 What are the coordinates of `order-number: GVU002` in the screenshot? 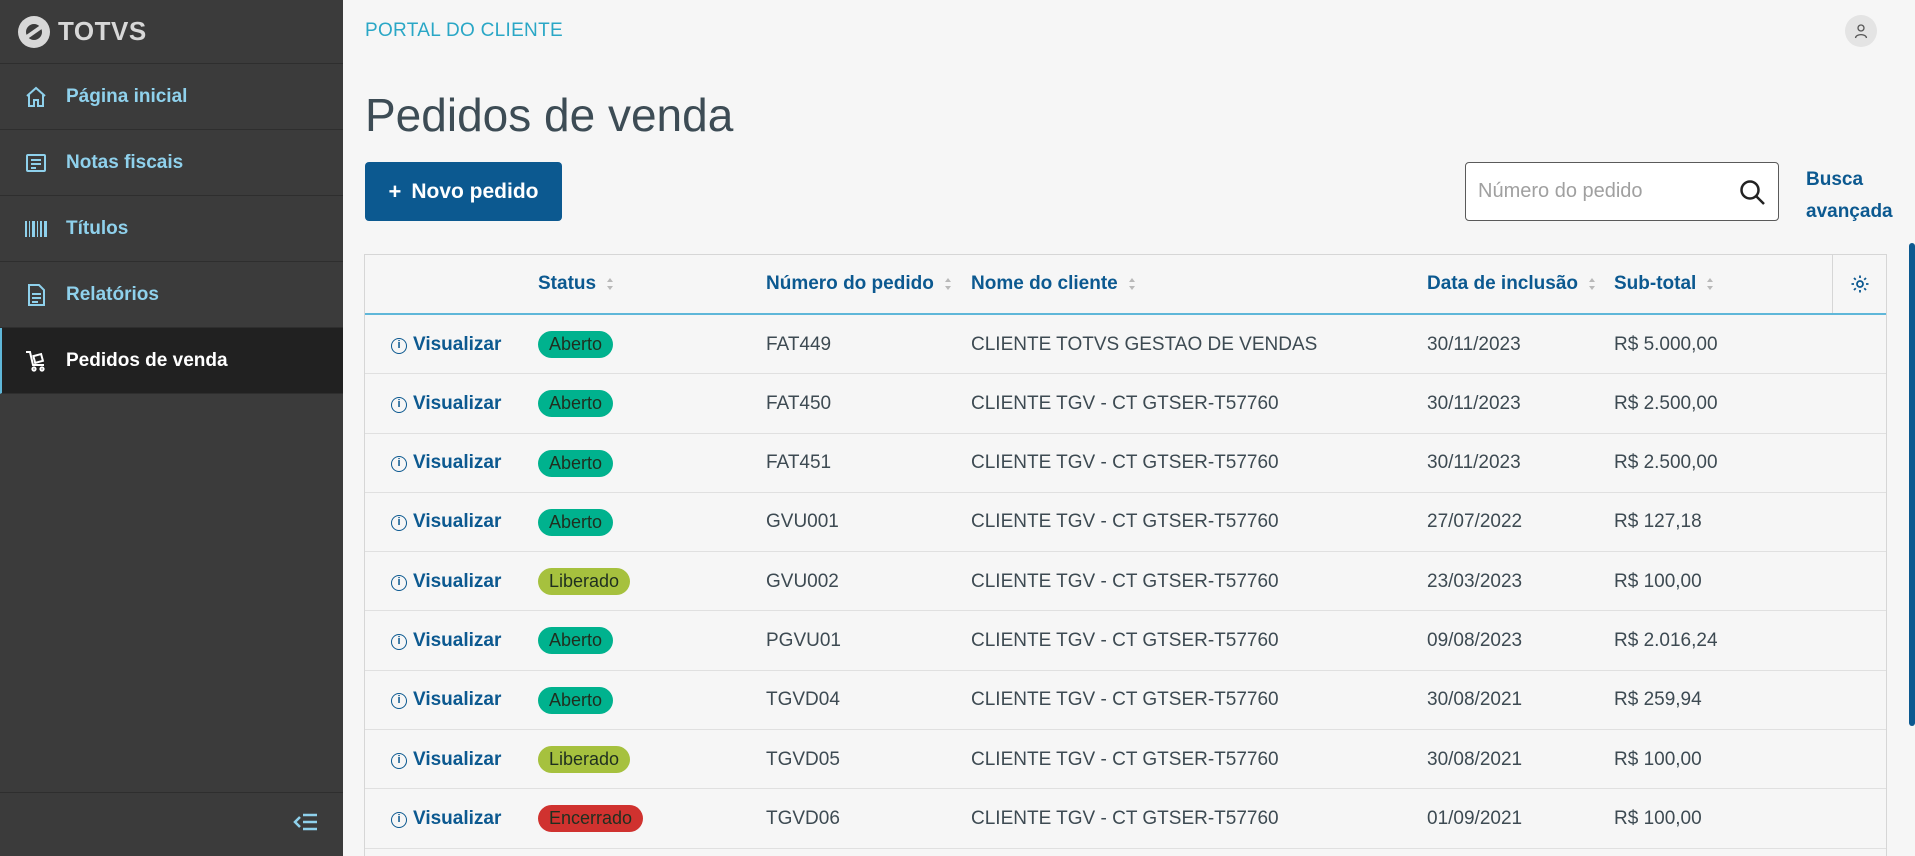 It's located at (802, 581).